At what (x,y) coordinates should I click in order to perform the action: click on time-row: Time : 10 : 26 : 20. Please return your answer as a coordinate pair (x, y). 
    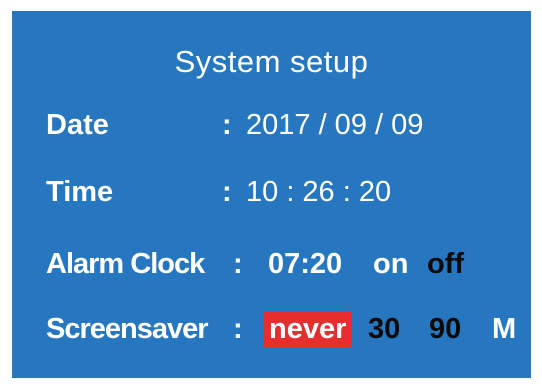
    Looking at the image, I should click on (278, 192).